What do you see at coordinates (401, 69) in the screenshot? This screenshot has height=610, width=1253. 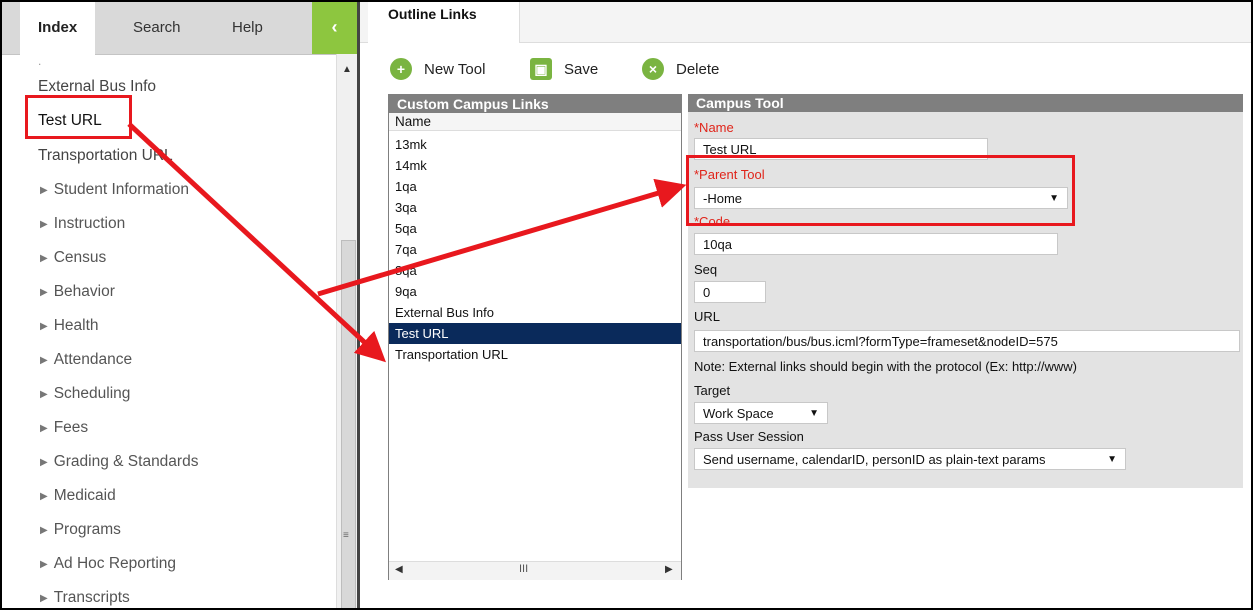 I see `plus-icon: +` at bounding box center [401, 69].